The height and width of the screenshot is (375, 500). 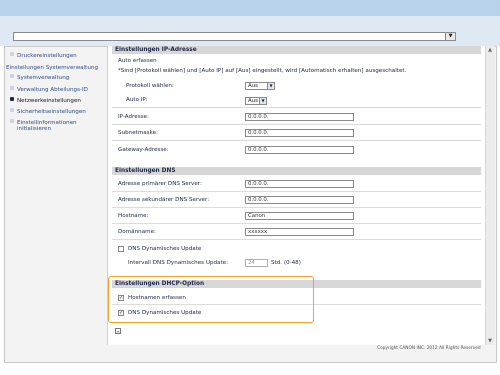 I want to click on sidebar-item-initialisieren-line2: initialisieren, so click(x=34, y=129).